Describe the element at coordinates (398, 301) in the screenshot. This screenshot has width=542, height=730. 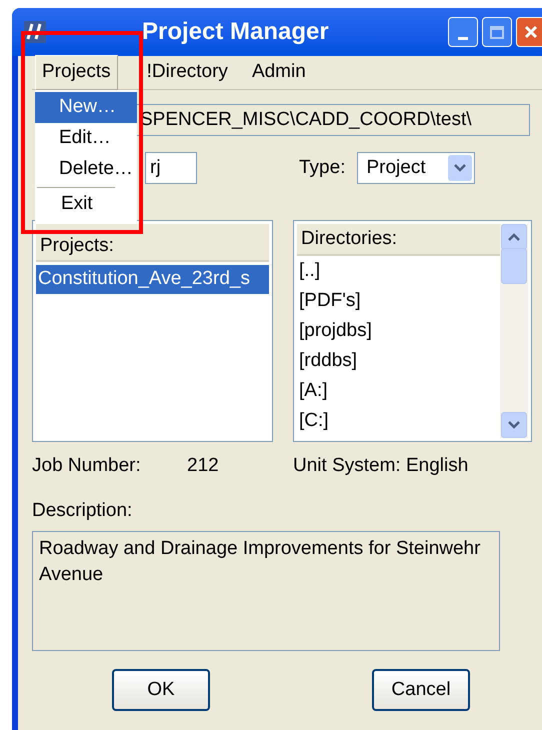
I see `list-item: [PDF's]` at that location.